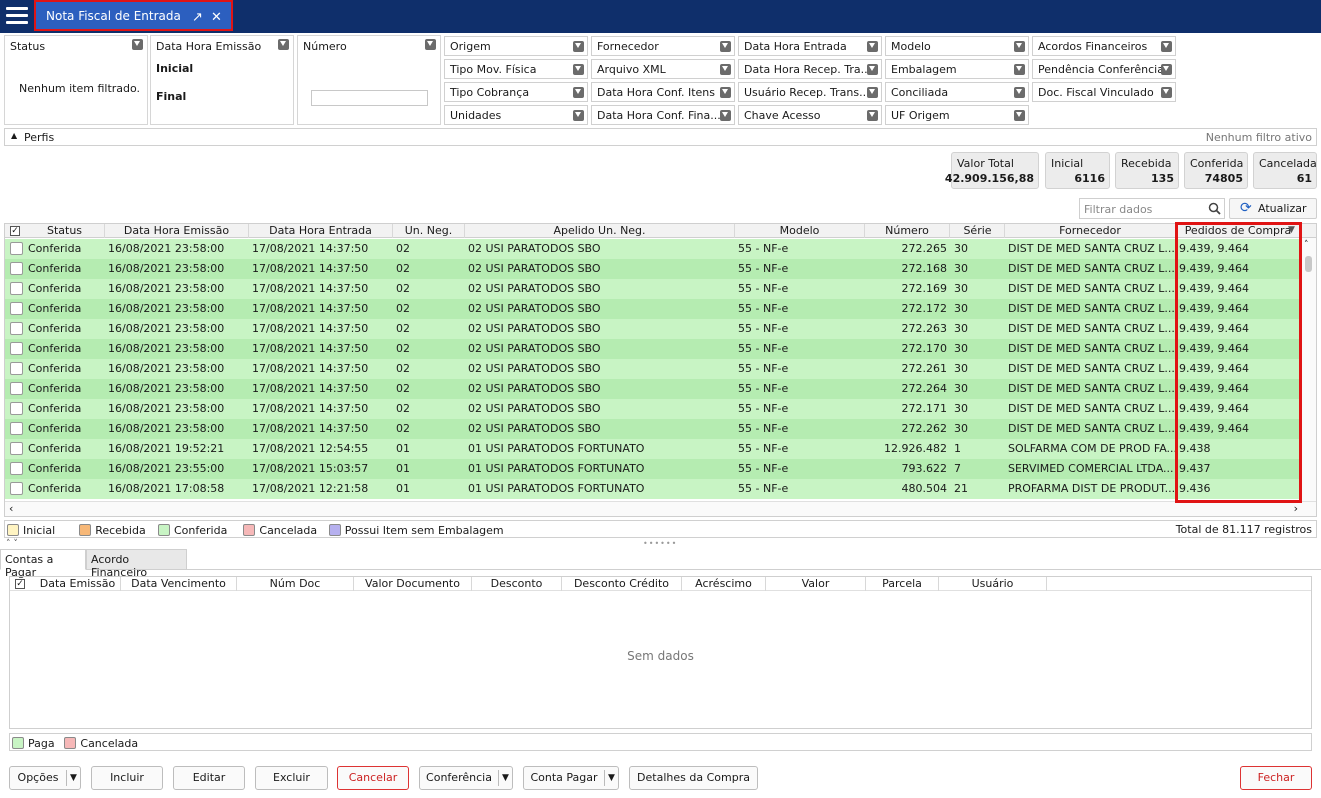 This screenshot has height=798, width=1321. I want to click on conferencia-button: Conferência ▼, so click(466, 778).